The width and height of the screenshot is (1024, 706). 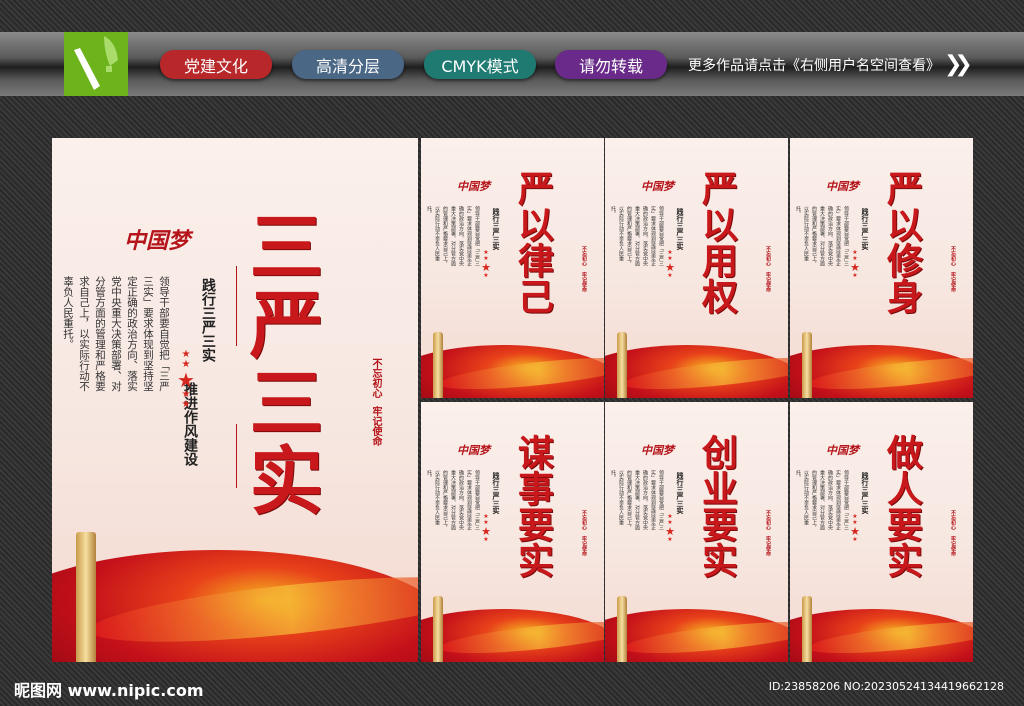 What do you see at coordinates (886, 686) in the screenshot?
I see `image-id: ID:23858206 NO:20230524134419662128` at bounding box center [886, 686].